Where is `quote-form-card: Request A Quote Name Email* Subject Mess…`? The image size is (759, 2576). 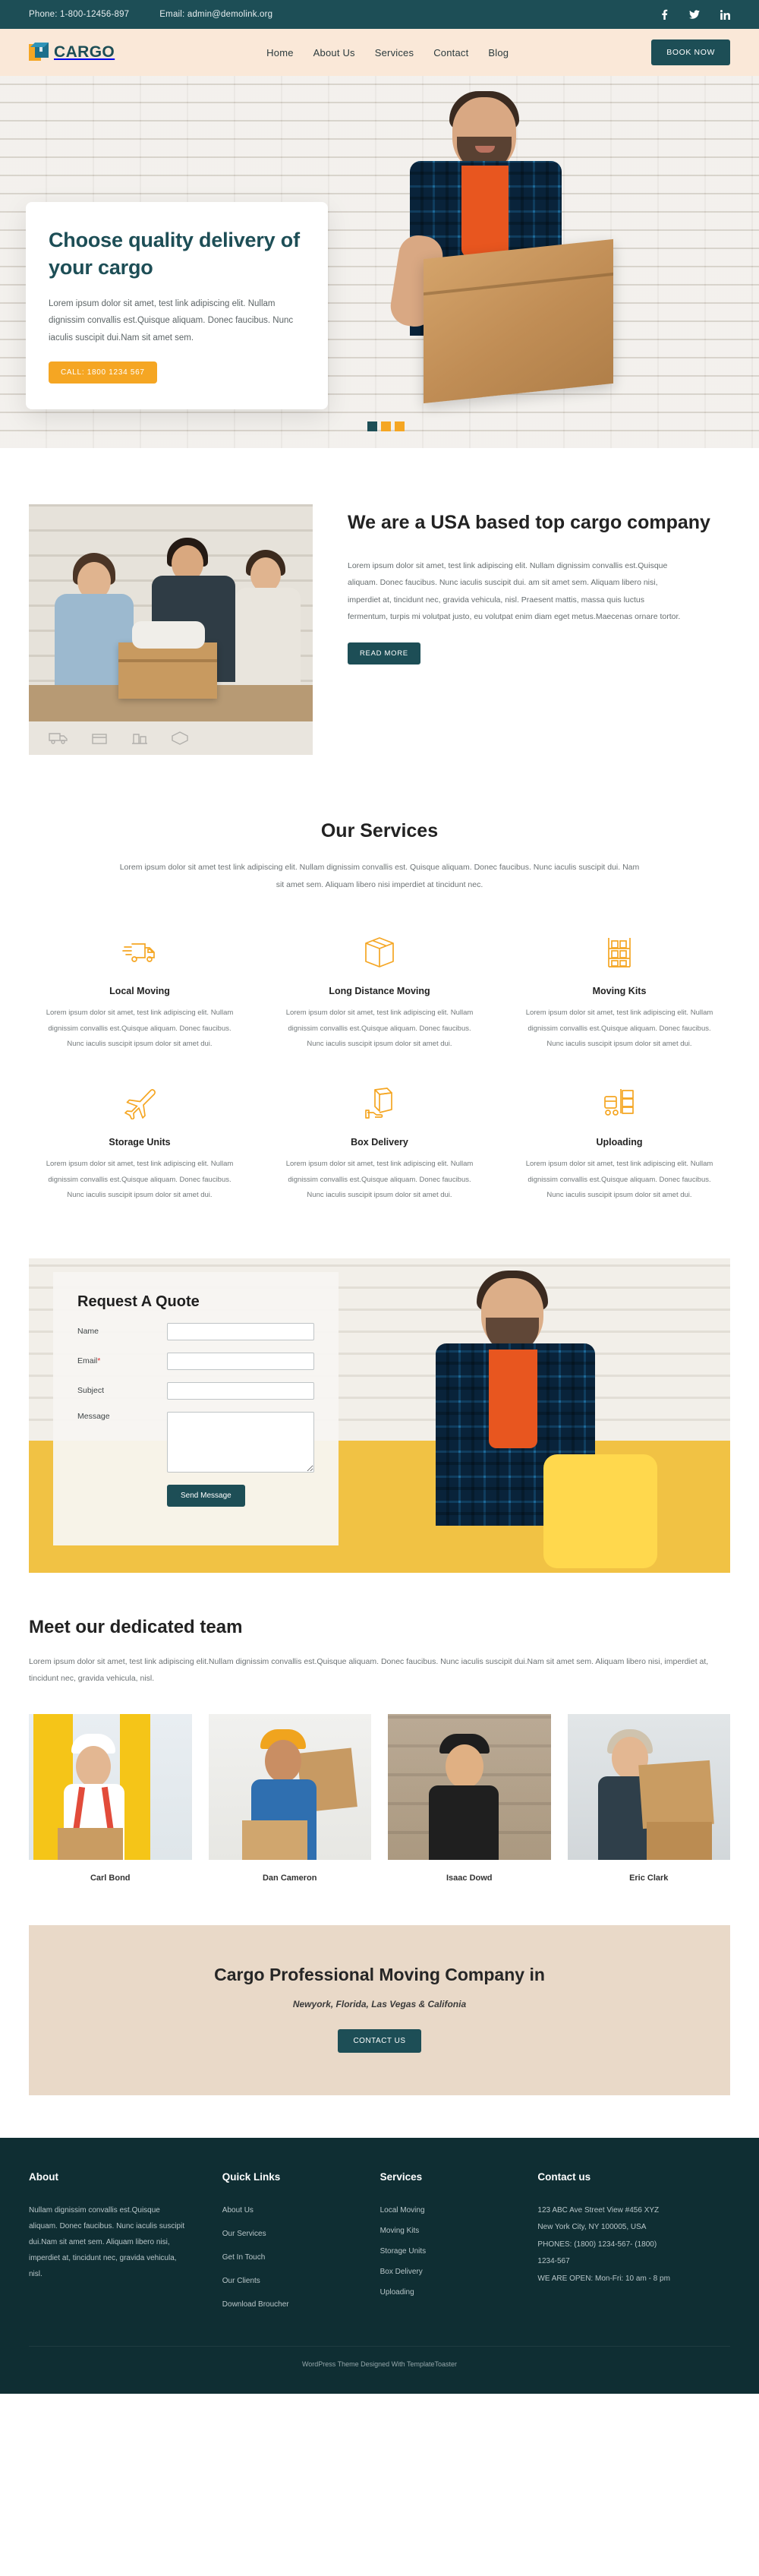
quote-form-card: Request A Quote Name Email* Subject Mess… is located at coordinates (196, 1408).